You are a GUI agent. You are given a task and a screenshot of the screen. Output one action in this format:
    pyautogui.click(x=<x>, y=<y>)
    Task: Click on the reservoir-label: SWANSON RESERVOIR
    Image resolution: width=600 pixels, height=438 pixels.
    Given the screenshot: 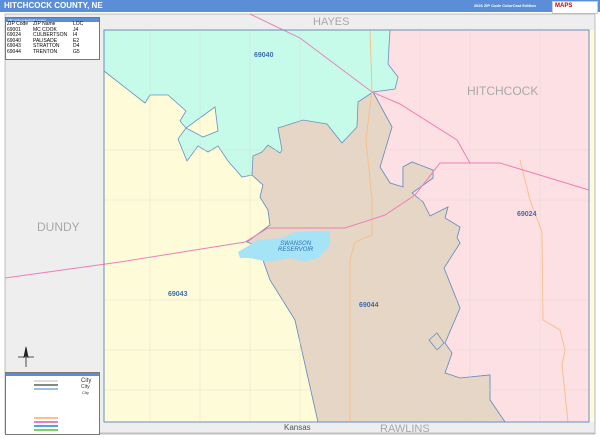 What is the action you would take?
    pyautogui.click(x=295, y=247)
    